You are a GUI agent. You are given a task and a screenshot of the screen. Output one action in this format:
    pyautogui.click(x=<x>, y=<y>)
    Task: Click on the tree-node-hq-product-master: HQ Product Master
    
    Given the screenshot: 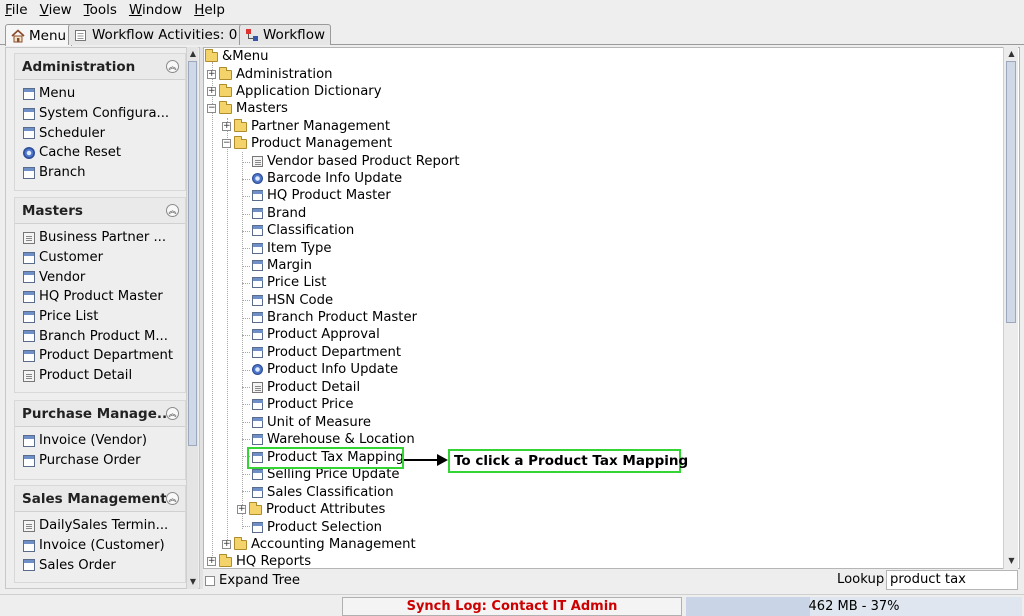 What is the action you would take?
    pyautogui.click(x=321, y=195)
    